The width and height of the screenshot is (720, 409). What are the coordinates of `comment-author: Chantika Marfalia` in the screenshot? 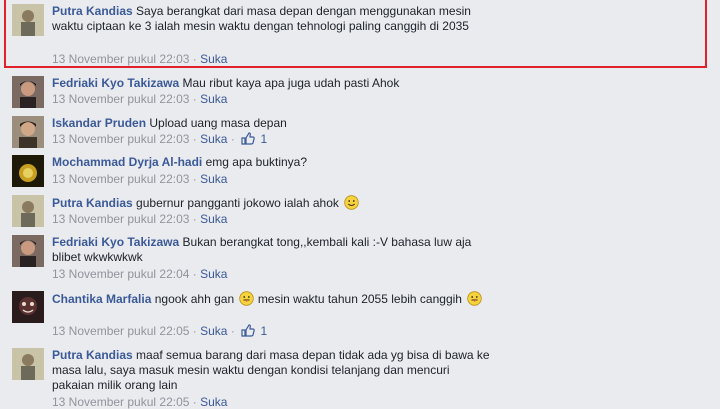 It's located at (101, 299).